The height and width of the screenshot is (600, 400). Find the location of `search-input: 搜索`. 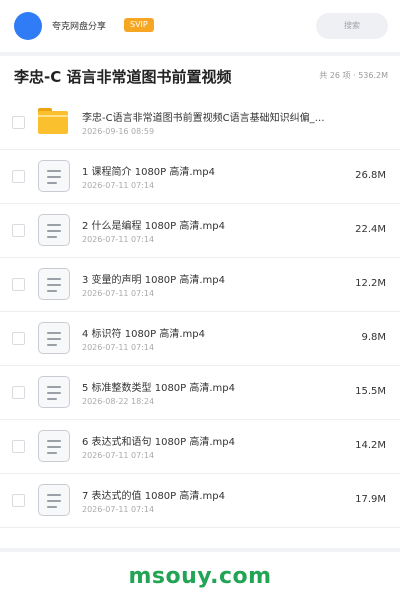

search-input: 搜索 is located at coordinates (352, 26).